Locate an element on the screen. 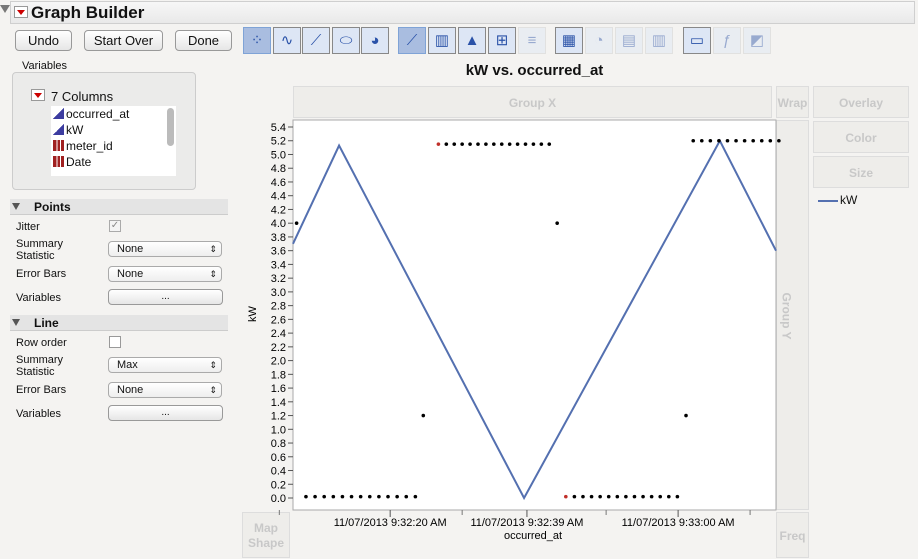 The image size is (918, 559). y-tick-label: 3.0 is located at coordinates (278, 293).